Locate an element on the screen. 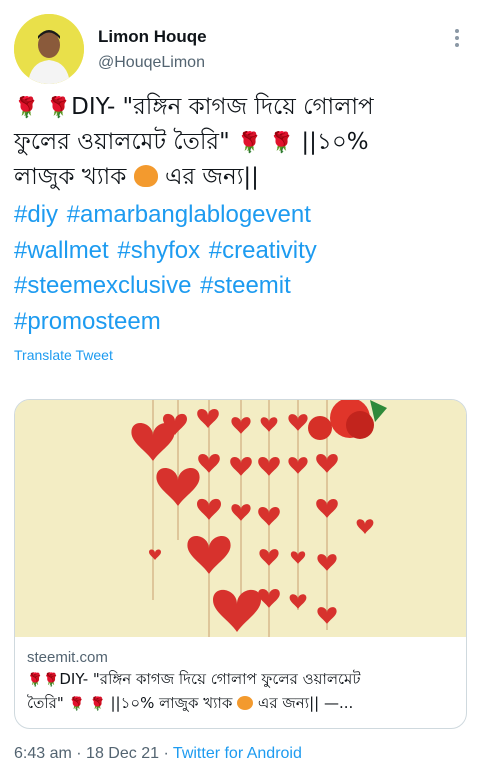  tweet-line-3: লাজুক খ্যাক is located at coordinates (70, 177).